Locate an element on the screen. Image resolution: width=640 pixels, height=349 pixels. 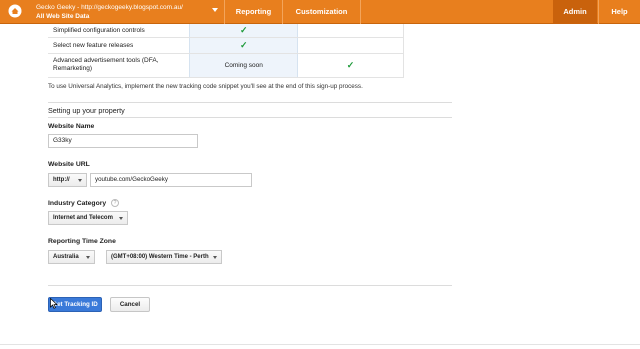
tab-customization: Customization is located at coordinates (321, 12).